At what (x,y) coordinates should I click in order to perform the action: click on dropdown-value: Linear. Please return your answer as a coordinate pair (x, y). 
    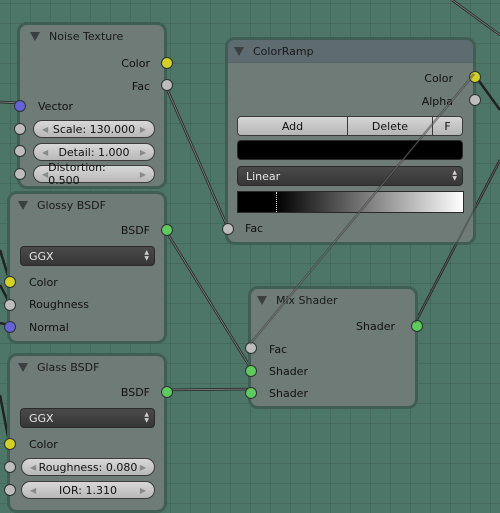
    Looking at the image, I should click on (263, 176).